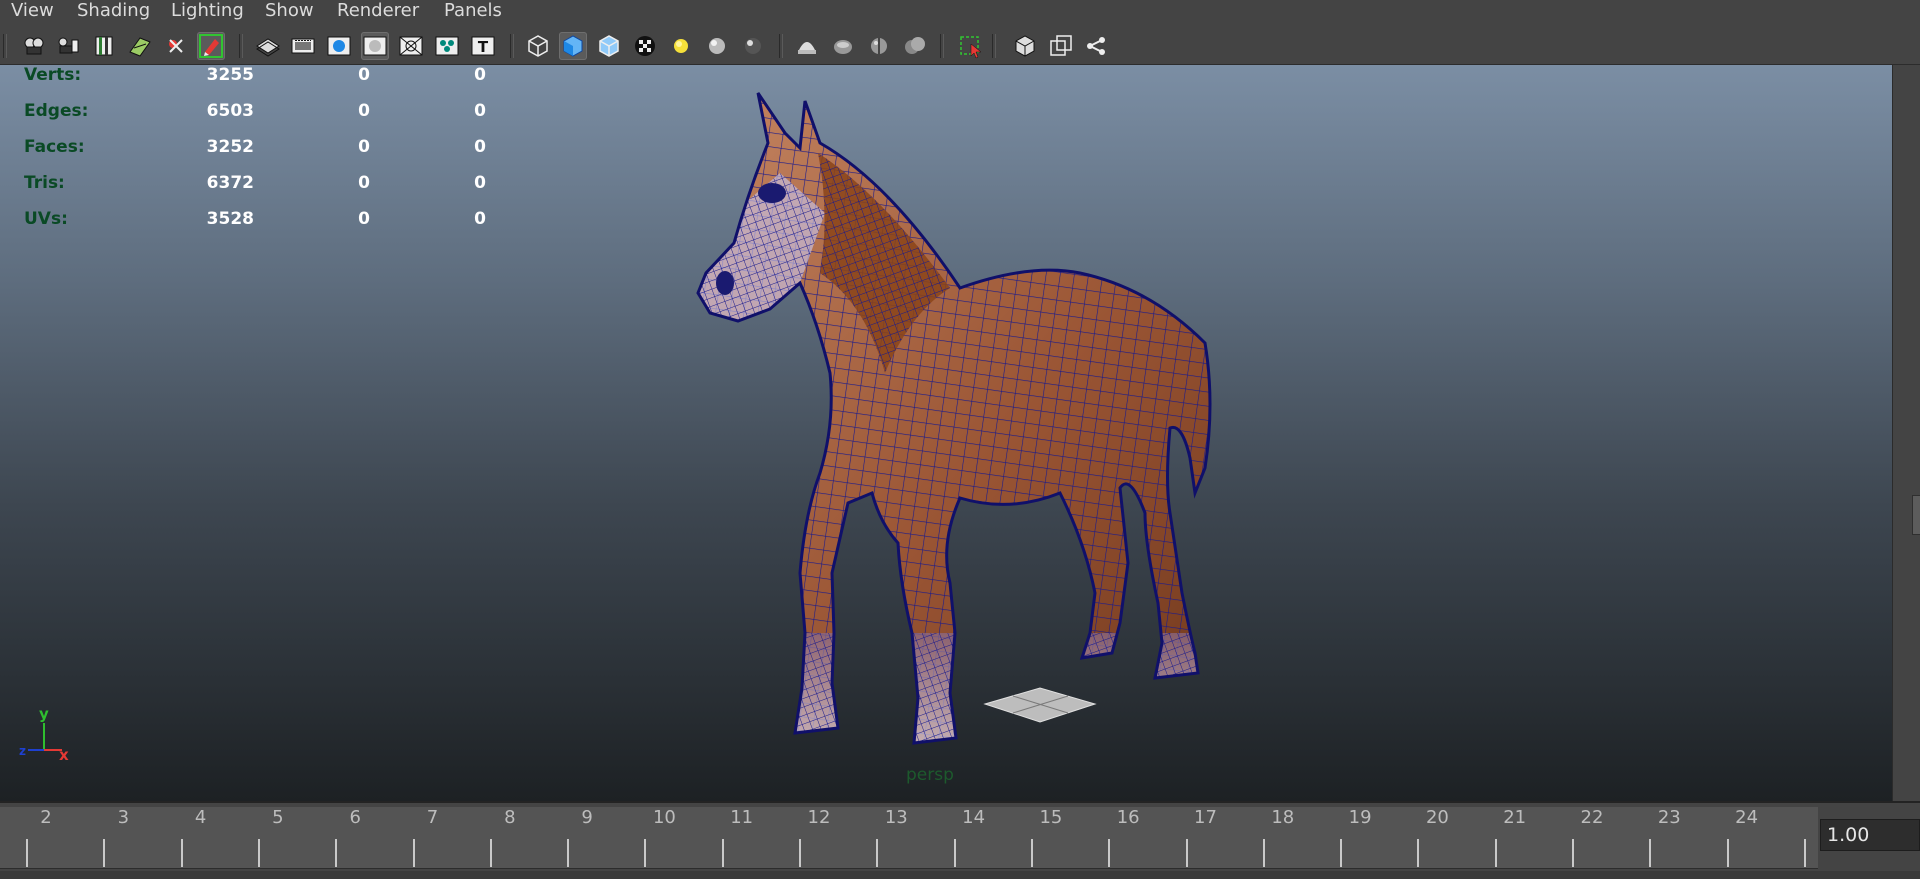 This screenshot has width=1920, height=879. What do you see at coordinates (68, 46) in the screenshot?
I see `camera-attributes-icon` at bounding box center [68, 46].